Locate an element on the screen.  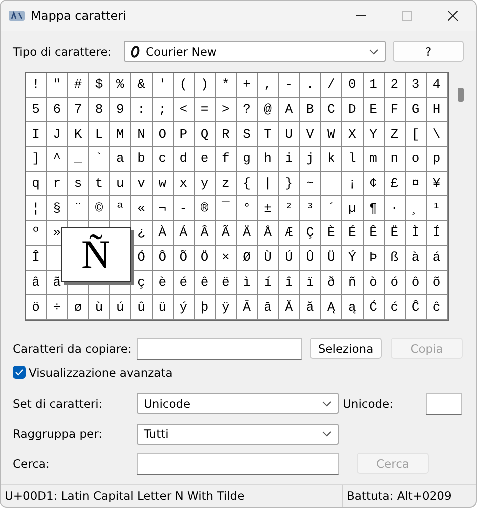
character-cell: ó is located at coordinates (395, 283).